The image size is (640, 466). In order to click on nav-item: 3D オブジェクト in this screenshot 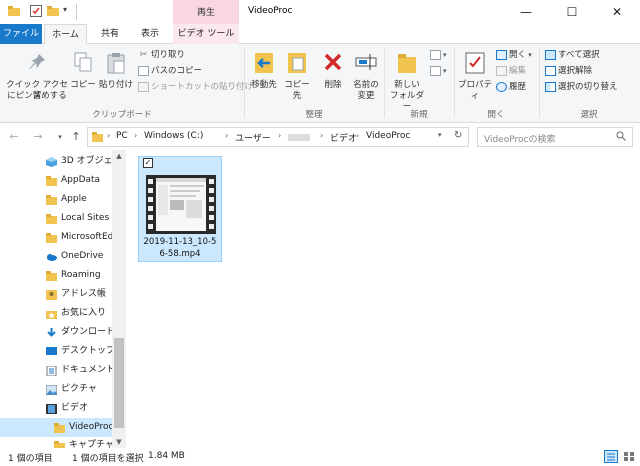, I will do `click(63, 161)`.